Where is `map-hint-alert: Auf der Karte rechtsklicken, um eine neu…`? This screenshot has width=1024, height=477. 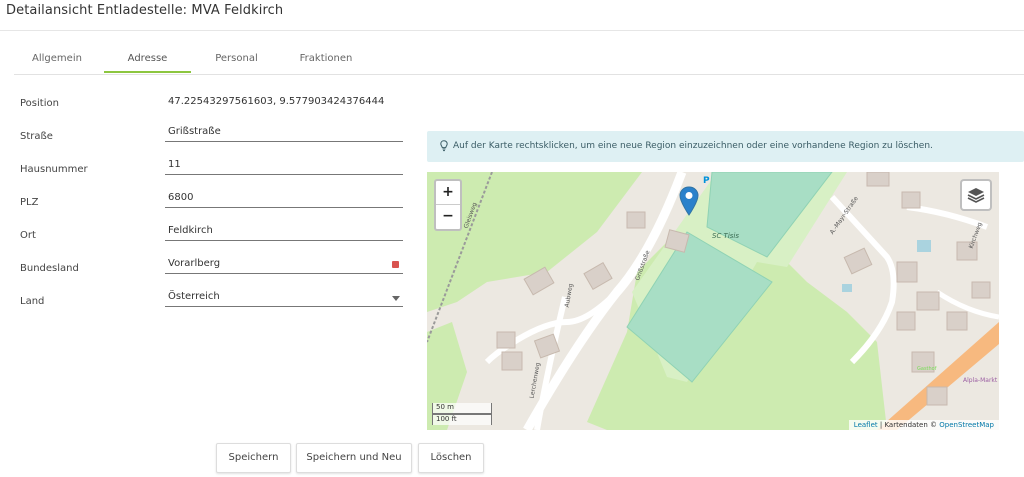
map-hint-alert: Auf der Karte rechtsklicken, um eine neu… is located at coordinates (725, 146).